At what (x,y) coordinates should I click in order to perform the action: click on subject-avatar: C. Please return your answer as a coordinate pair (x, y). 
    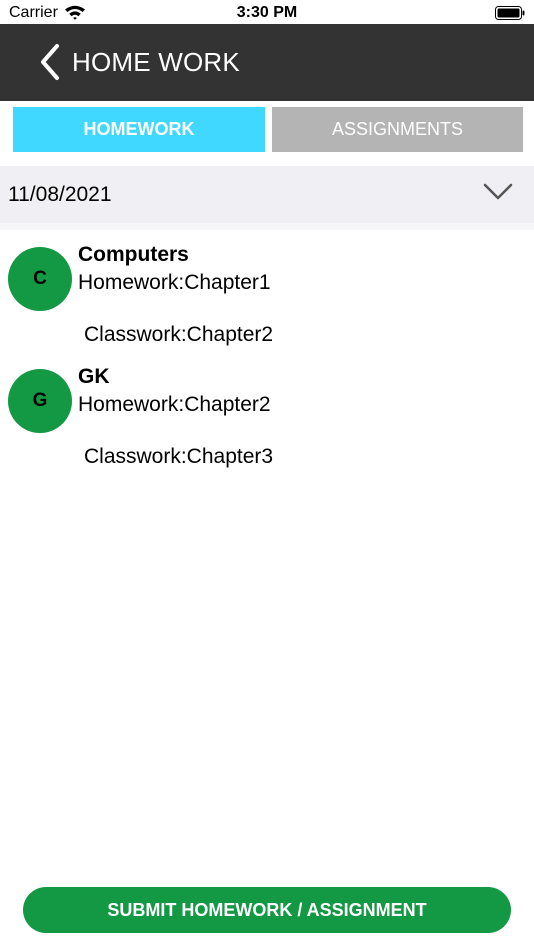
    Looking at the image, I should click on (40, 279).